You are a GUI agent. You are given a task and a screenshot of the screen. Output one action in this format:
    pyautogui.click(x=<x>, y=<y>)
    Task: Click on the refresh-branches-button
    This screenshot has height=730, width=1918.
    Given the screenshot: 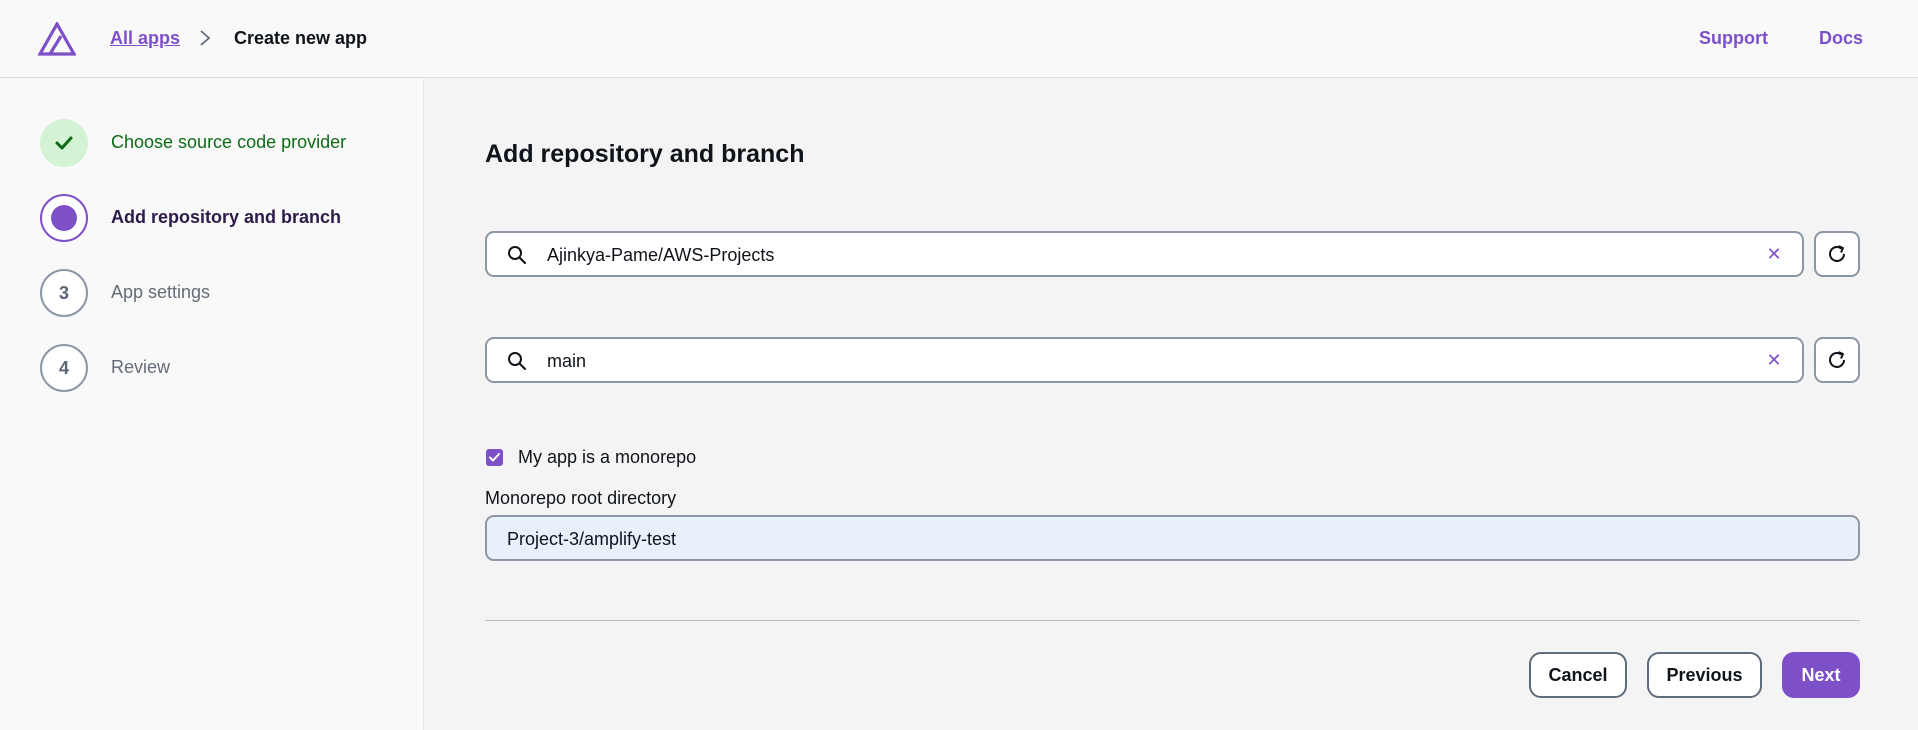 What is the action you would take?
    pyautogui.click(x=1837, y=360)
    